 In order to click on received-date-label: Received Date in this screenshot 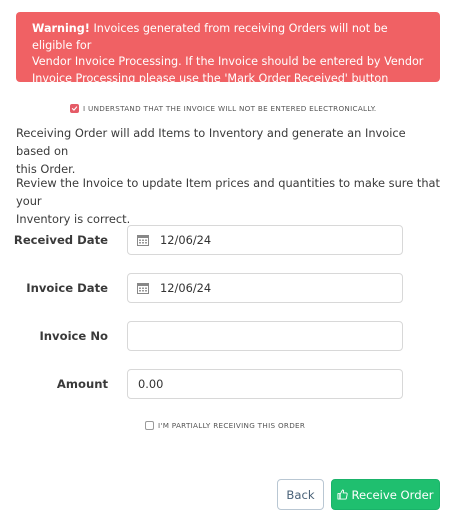, I will do `click(60, 240)`.